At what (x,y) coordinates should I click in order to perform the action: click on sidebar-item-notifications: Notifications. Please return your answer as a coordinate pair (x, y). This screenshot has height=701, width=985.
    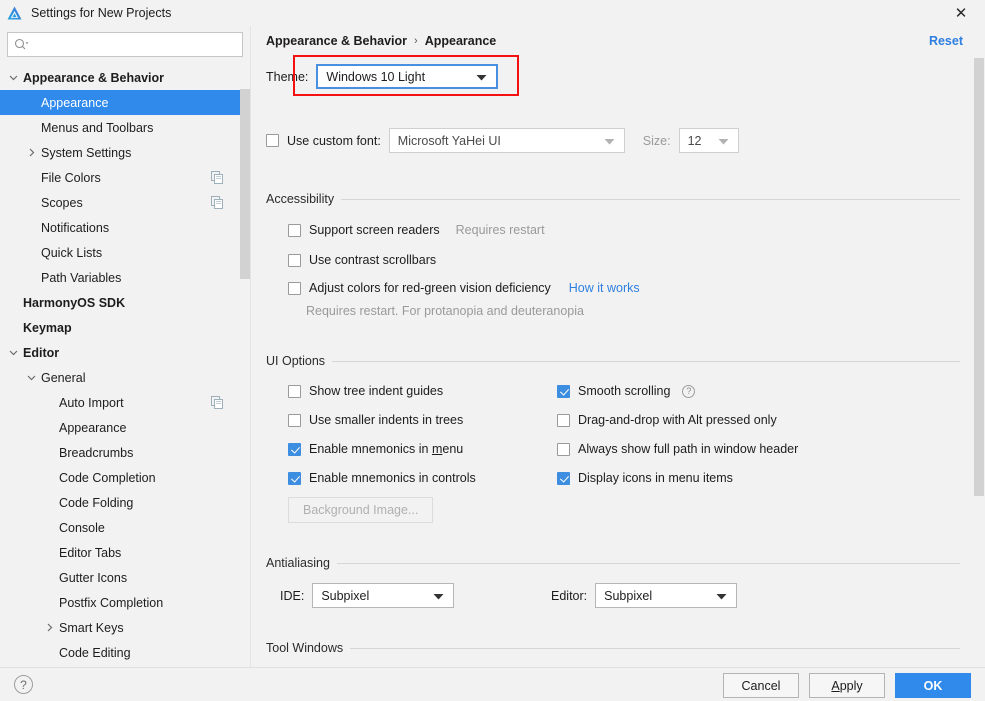
    Looking at the image, I should click on (120, 227).